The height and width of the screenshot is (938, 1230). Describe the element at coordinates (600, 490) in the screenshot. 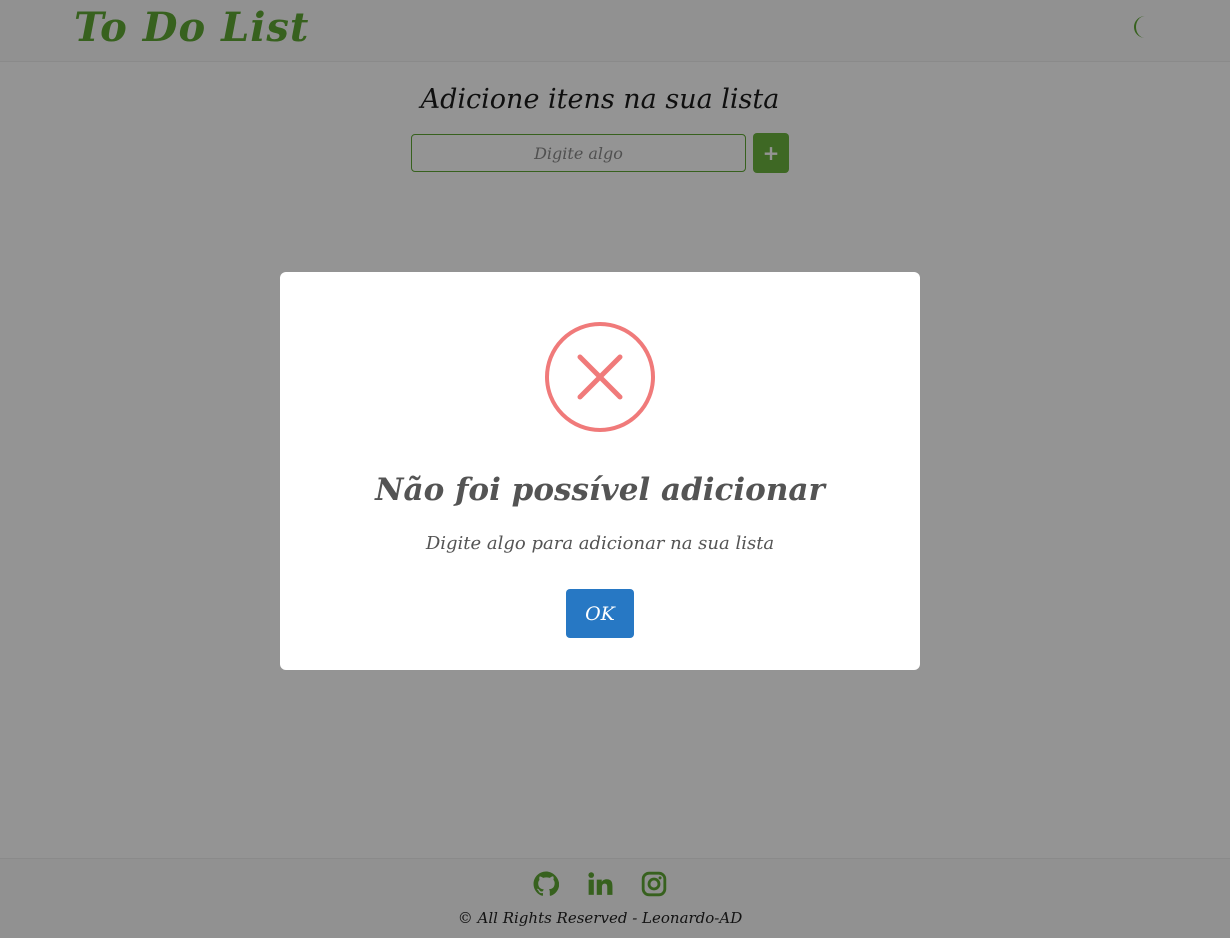

I see `dialog-title: Não foi possível adicionar` at that location.